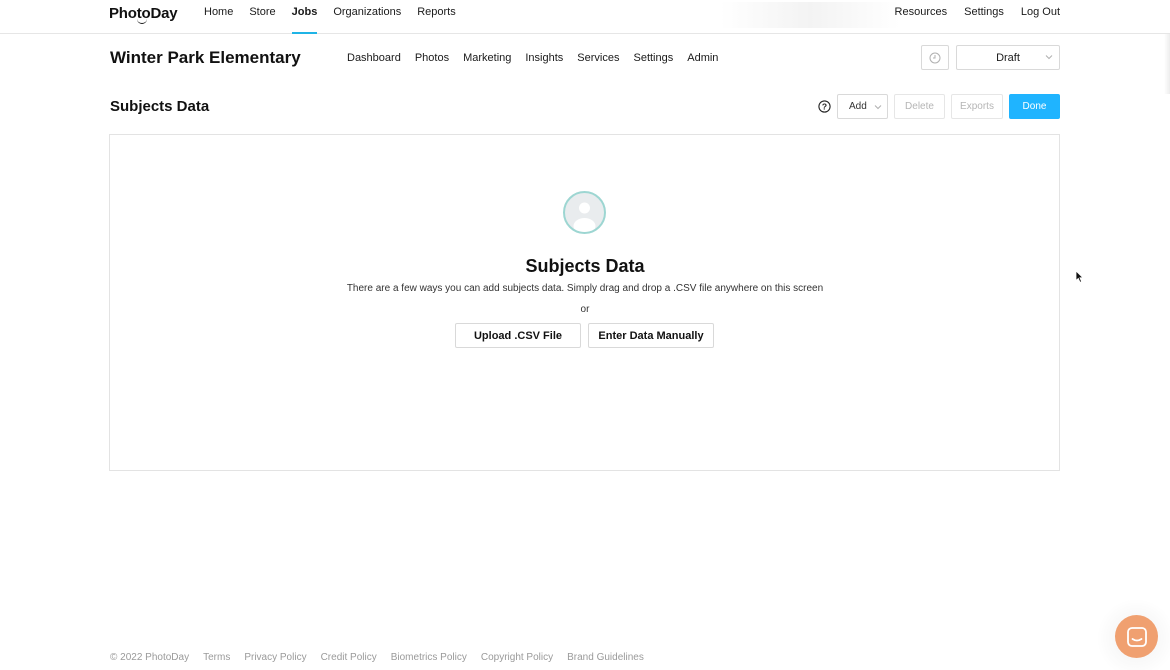  I want to click on history-button, so click(935, 57).